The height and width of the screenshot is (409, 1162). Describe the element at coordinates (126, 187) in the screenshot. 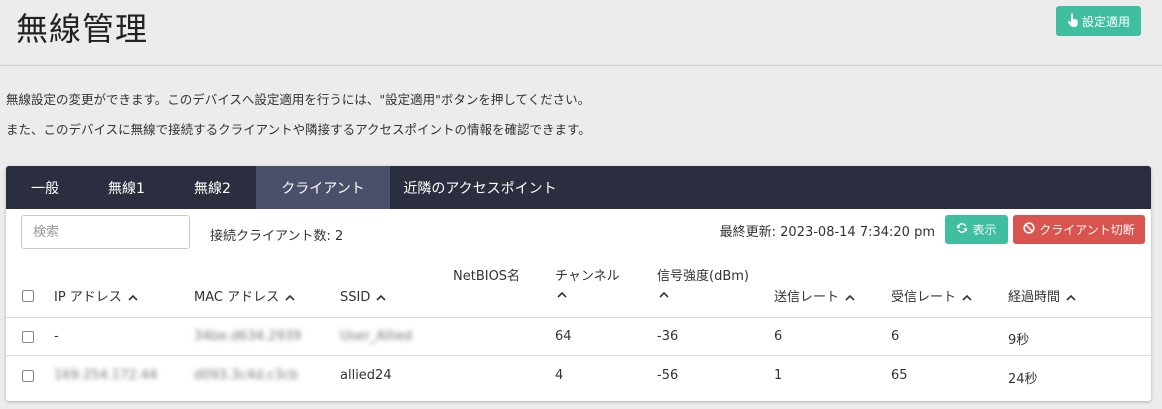

I see `tab-wireless-1: 無線1` at that location.